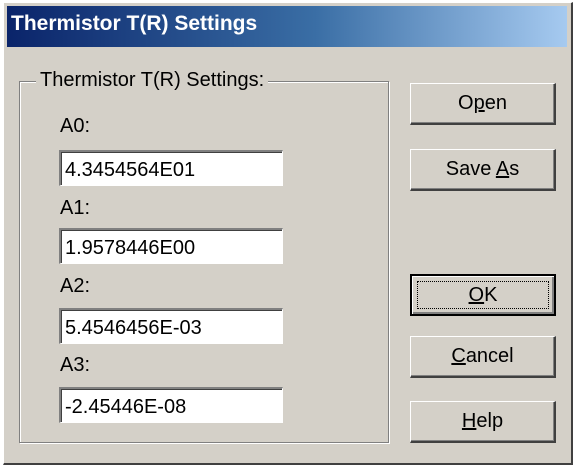 The height and width of the screenshot is (470, 577). I want to click on ok-button: OK, so click(483, 295).